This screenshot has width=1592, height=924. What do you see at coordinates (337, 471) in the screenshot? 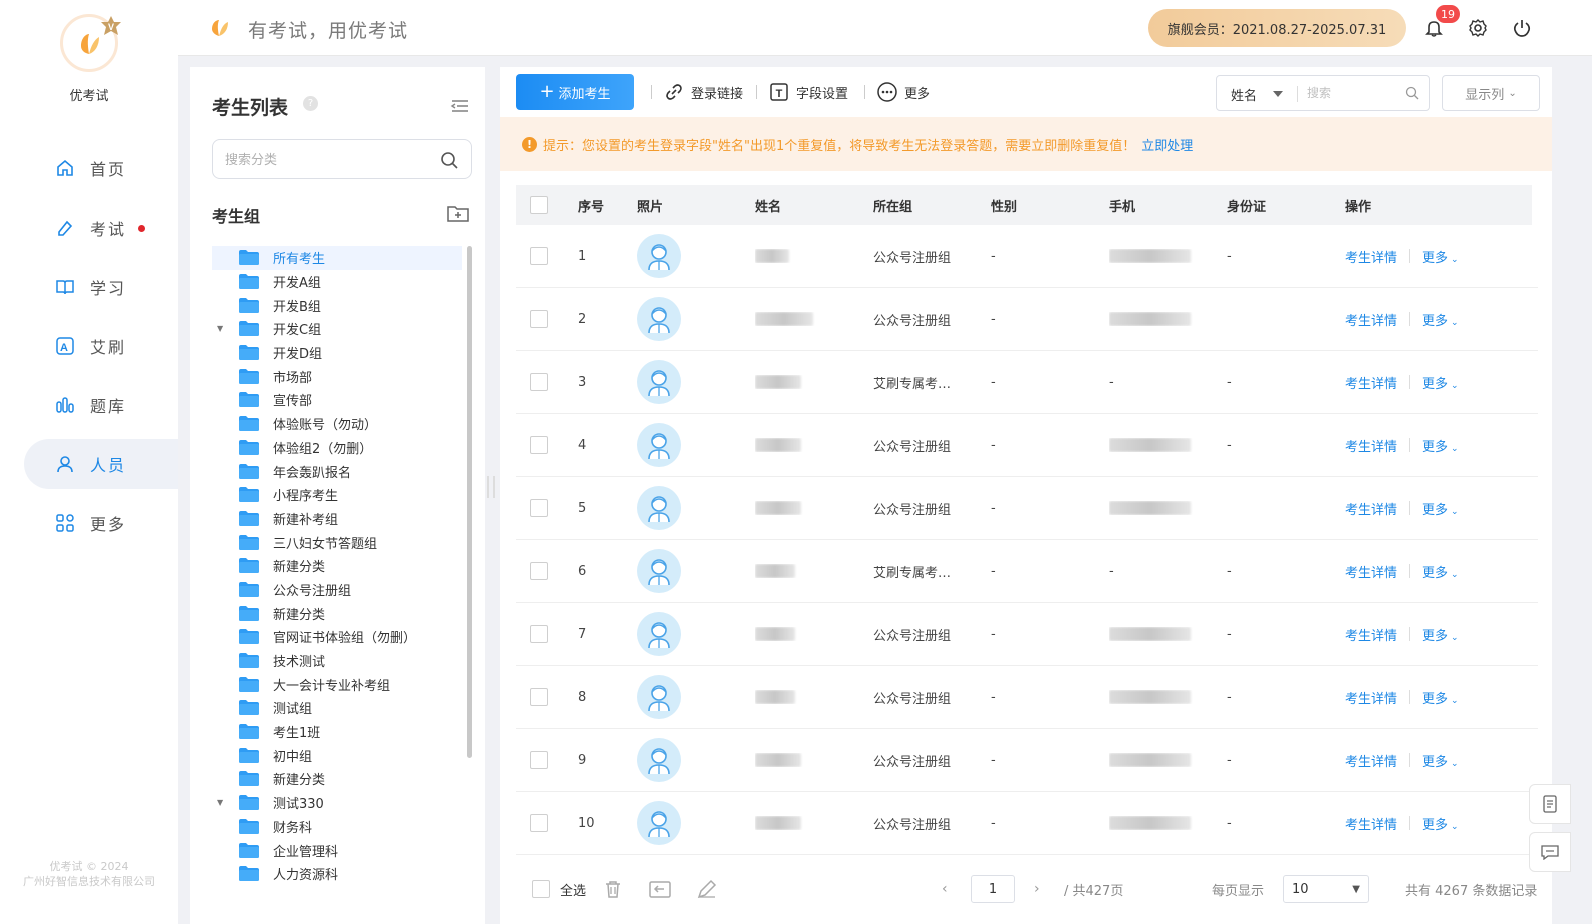
I see `tree-item: 年会轰趴报名` at bounding box center [337, 471].